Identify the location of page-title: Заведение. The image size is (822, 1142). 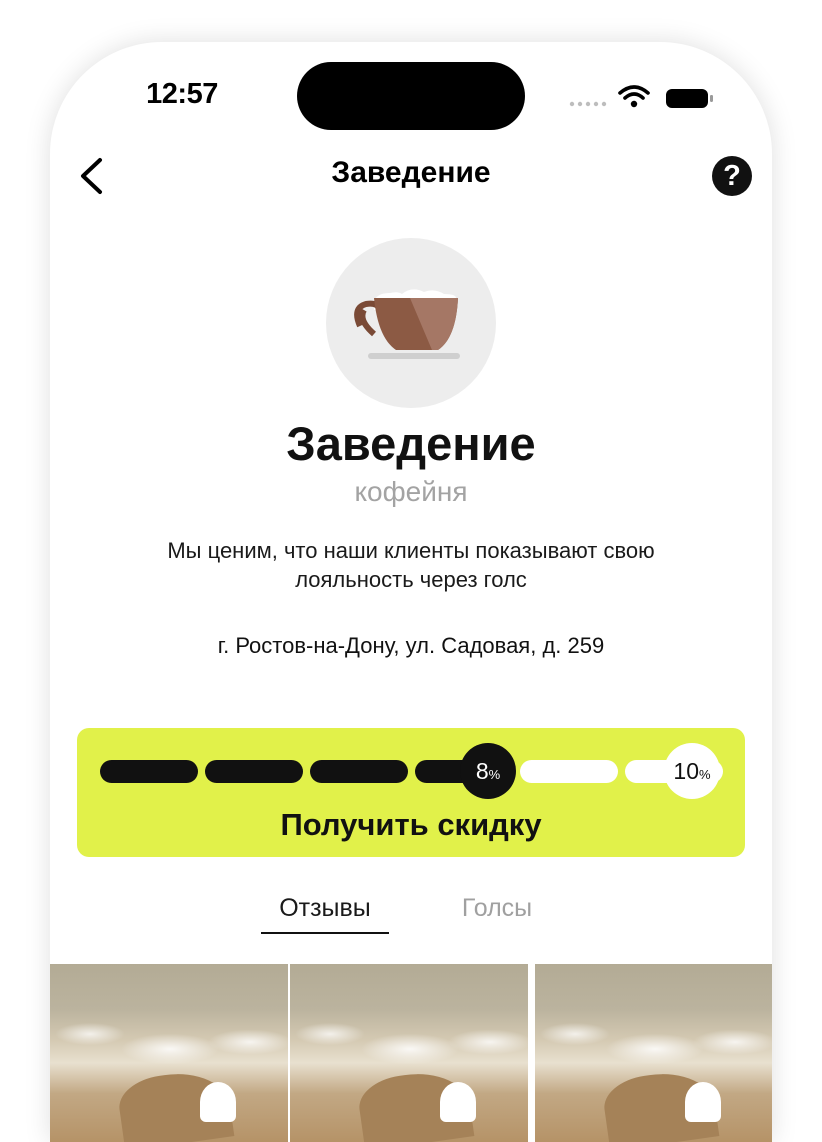
(411, 172).